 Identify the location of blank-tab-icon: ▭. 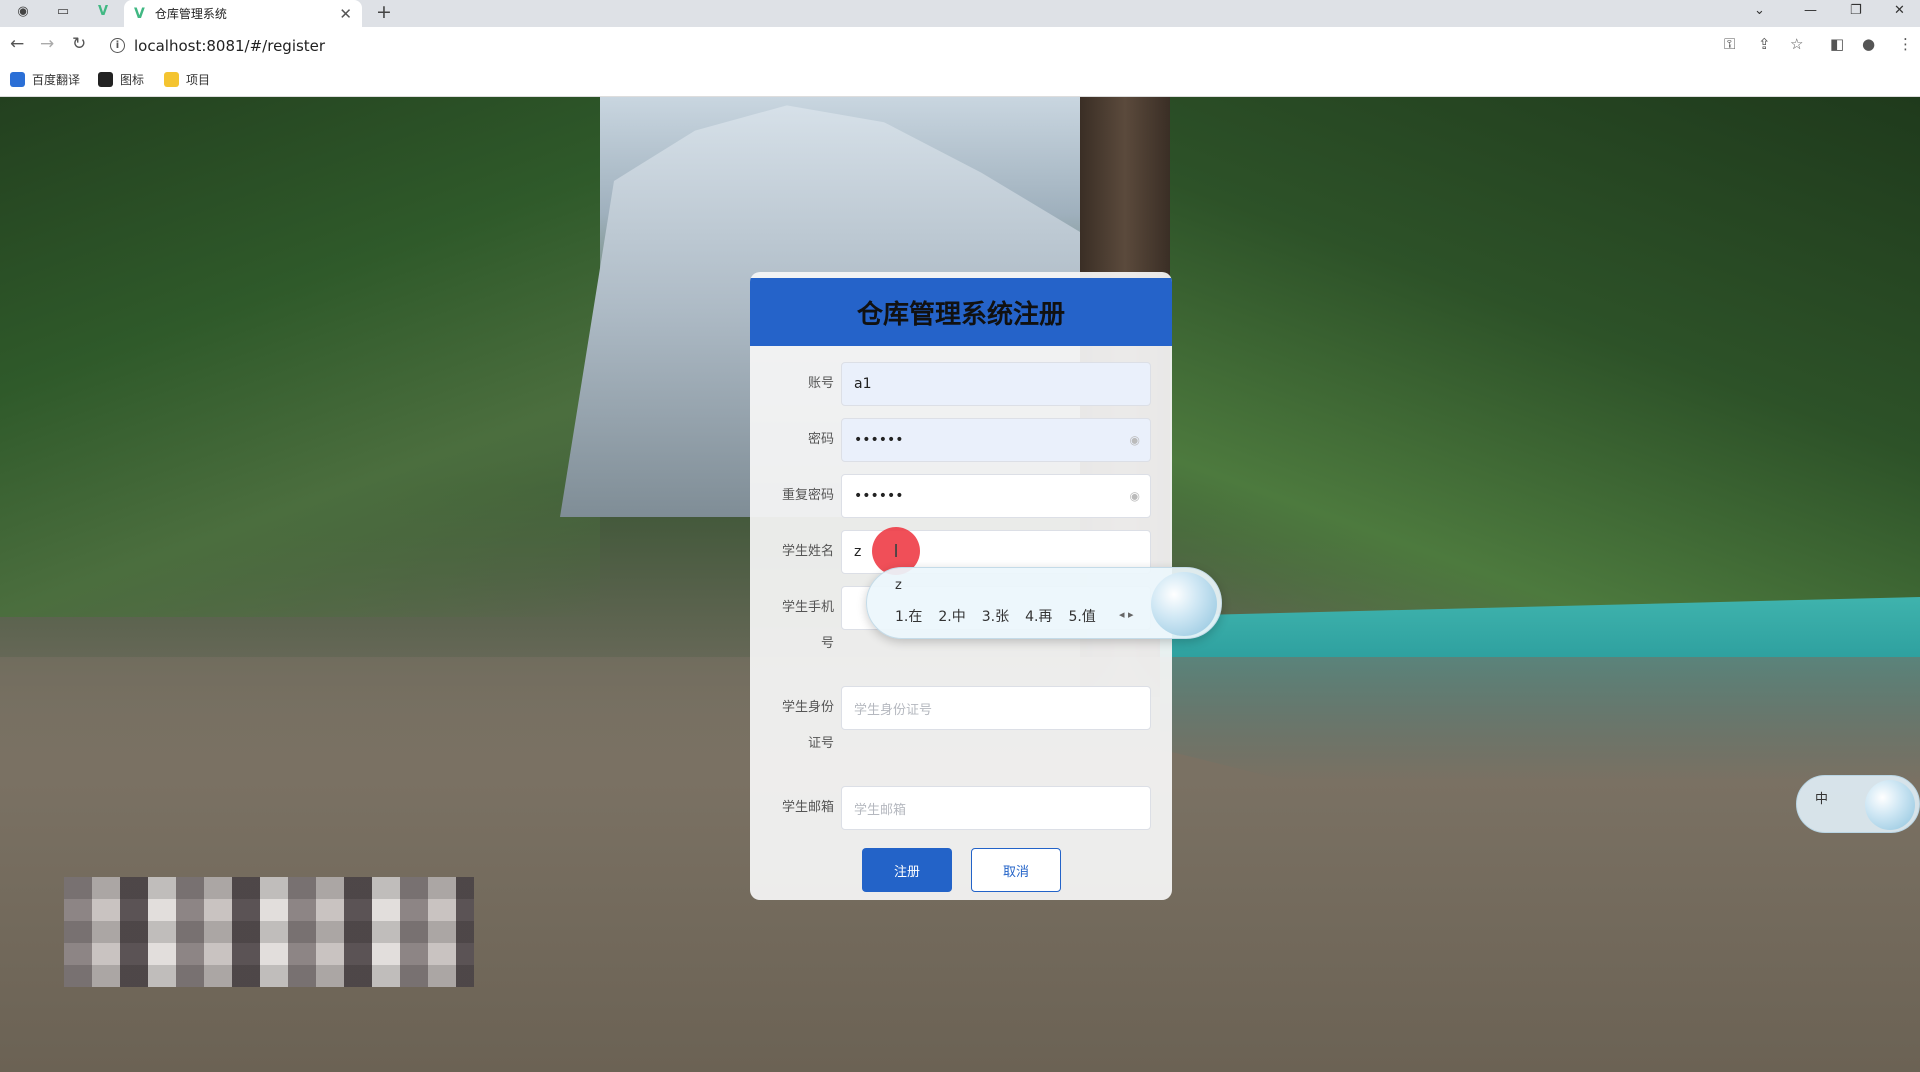
(63, 11).